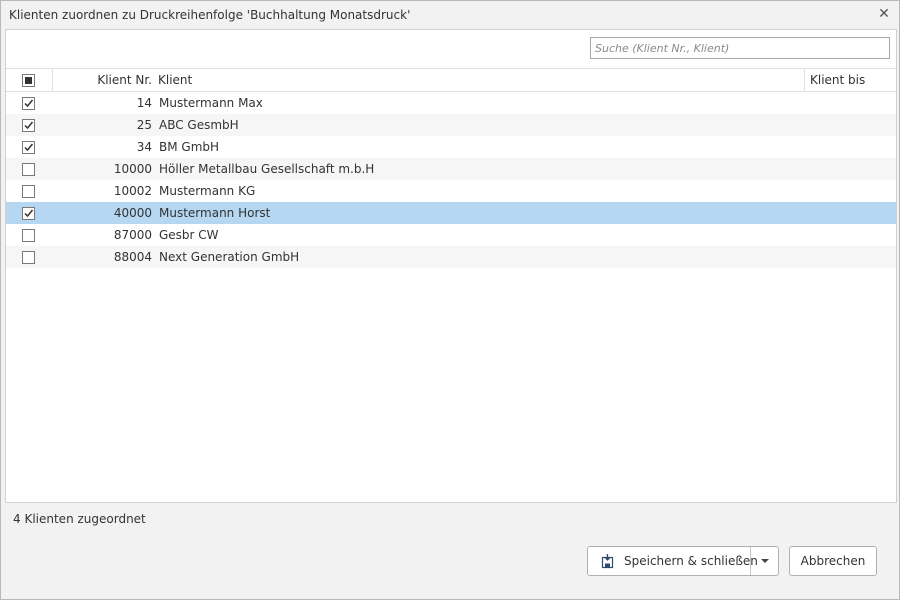 The height and width of the screenshot is (600, 900). What do you see at coordinates (691, 561) in the screenshot?
I see `save-close-label: Speichern & schließen` at bounding box center [691, 561].